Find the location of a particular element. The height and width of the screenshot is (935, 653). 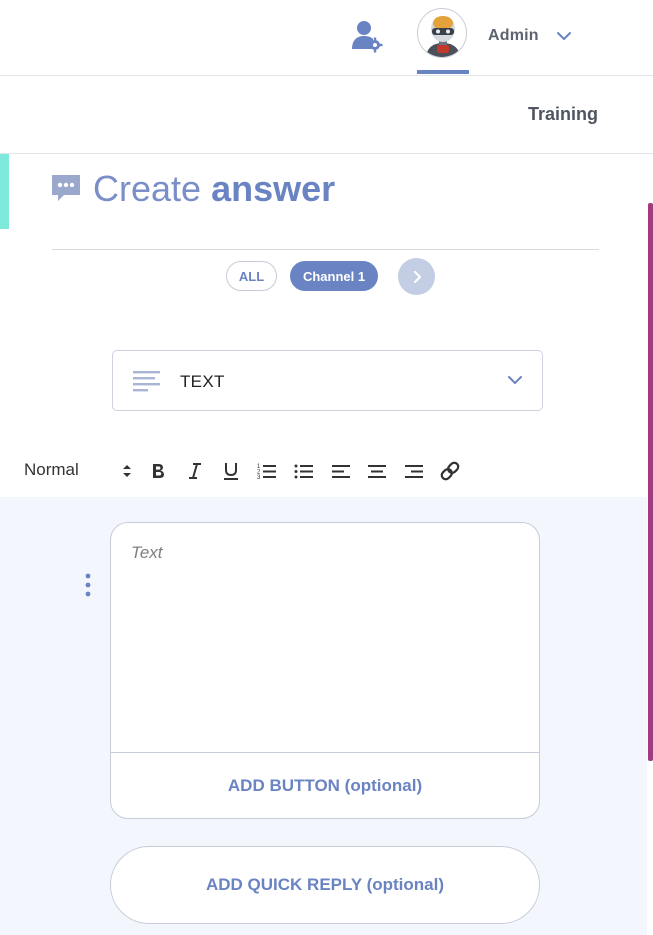

add-quick-reply-button: ADD QUICK REPLY (optional) is located at coordinates (325, 885).